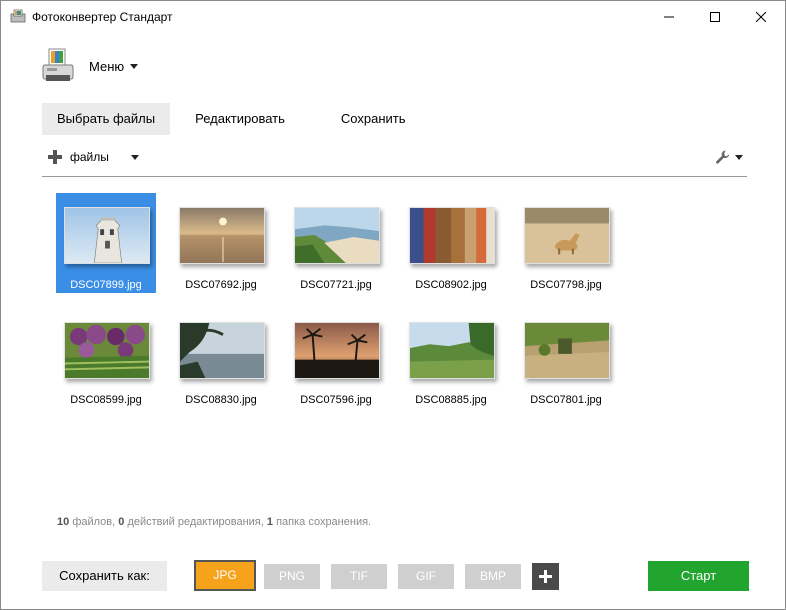 The image size is (786, 610). I want to click on close-button, so click(761, 16).